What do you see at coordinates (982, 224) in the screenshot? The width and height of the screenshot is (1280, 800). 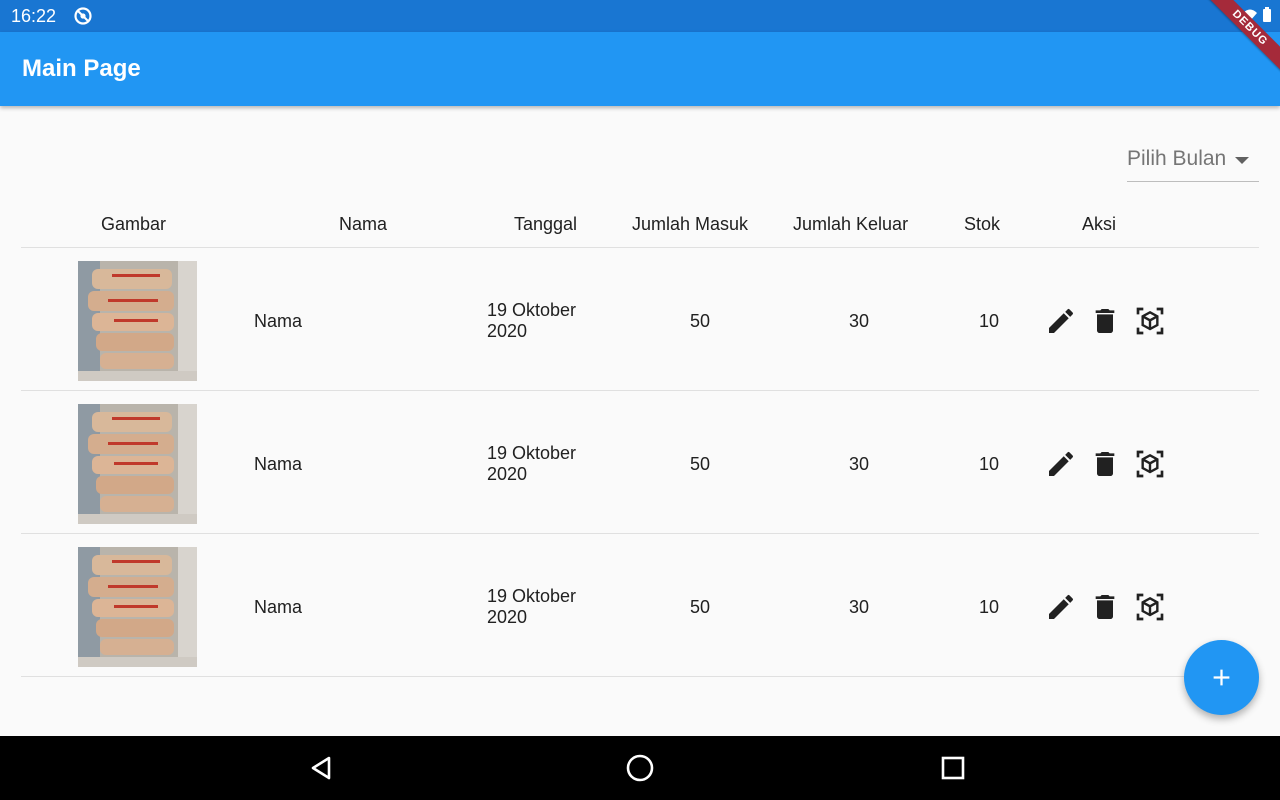 I see `column-header-stok: Stok` at bounding box center [982, 224].